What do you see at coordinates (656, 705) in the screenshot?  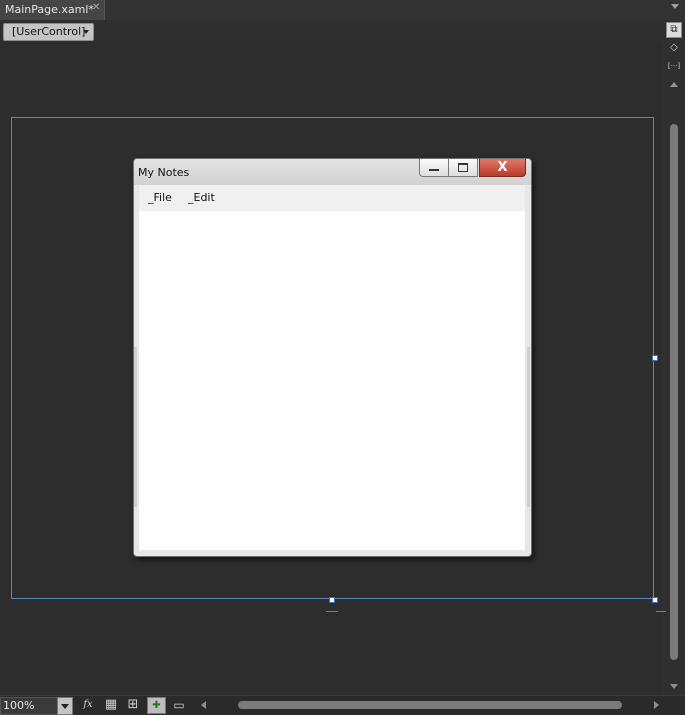 I see `scroll-right-icon` at bounding box center [656, 705].